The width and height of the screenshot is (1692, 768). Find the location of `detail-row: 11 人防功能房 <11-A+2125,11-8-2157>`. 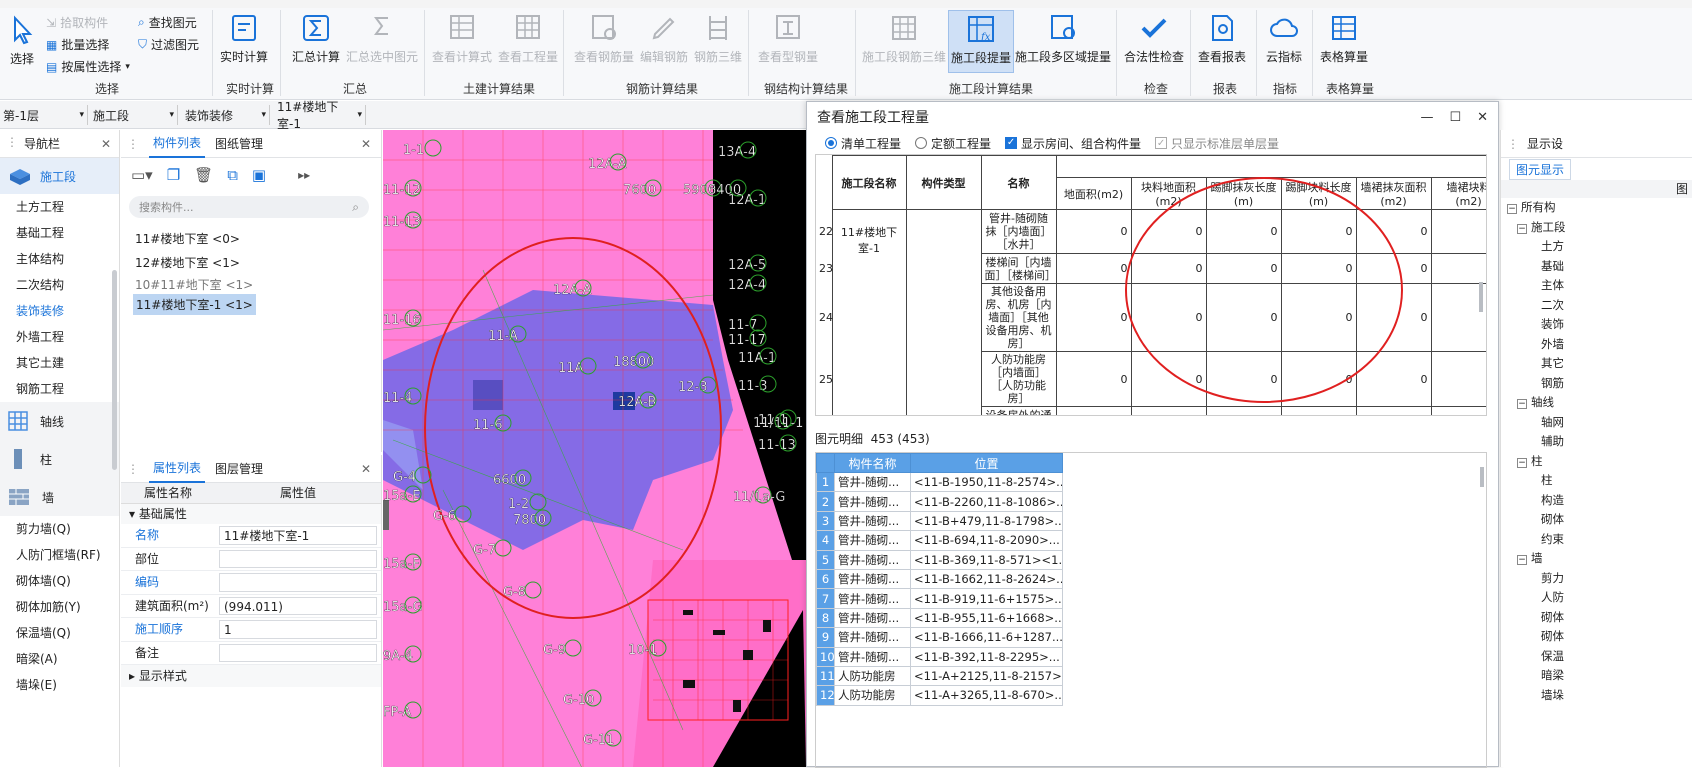

detail-row: 11 人防功能房 <11-A+2125,11-8-2157> is located at coordinates (939, 676).